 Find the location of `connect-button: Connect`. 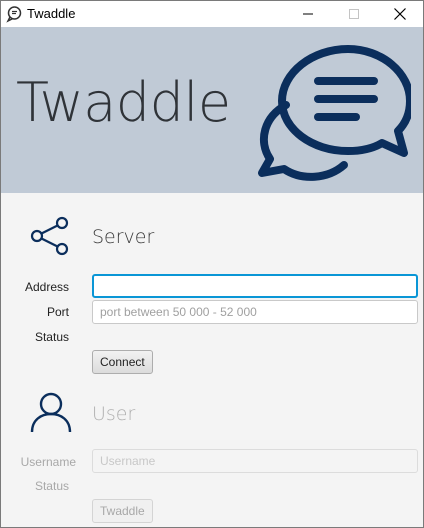

connect-button: Connect is located at coordinates (122, 362).